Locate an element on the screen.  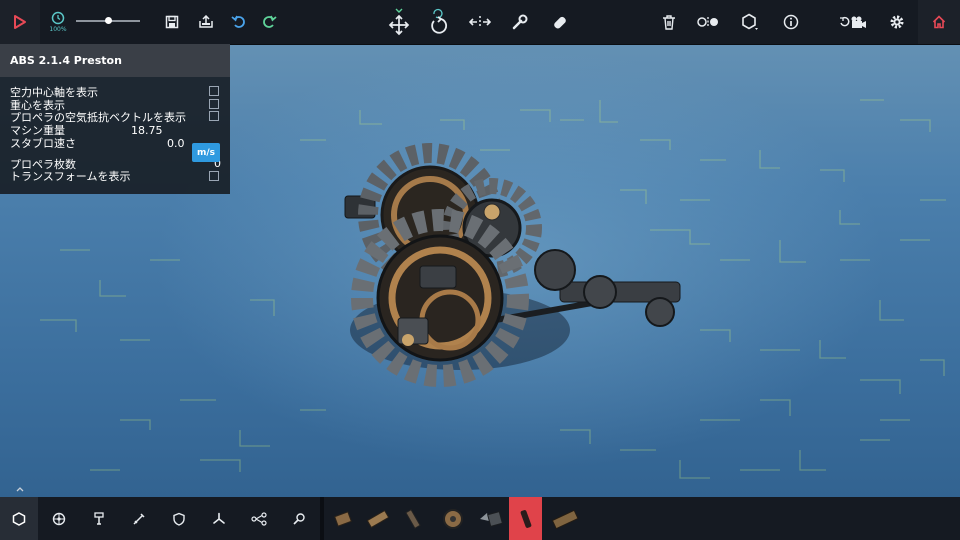
tab-blocks is located at coordinates (19, 518).